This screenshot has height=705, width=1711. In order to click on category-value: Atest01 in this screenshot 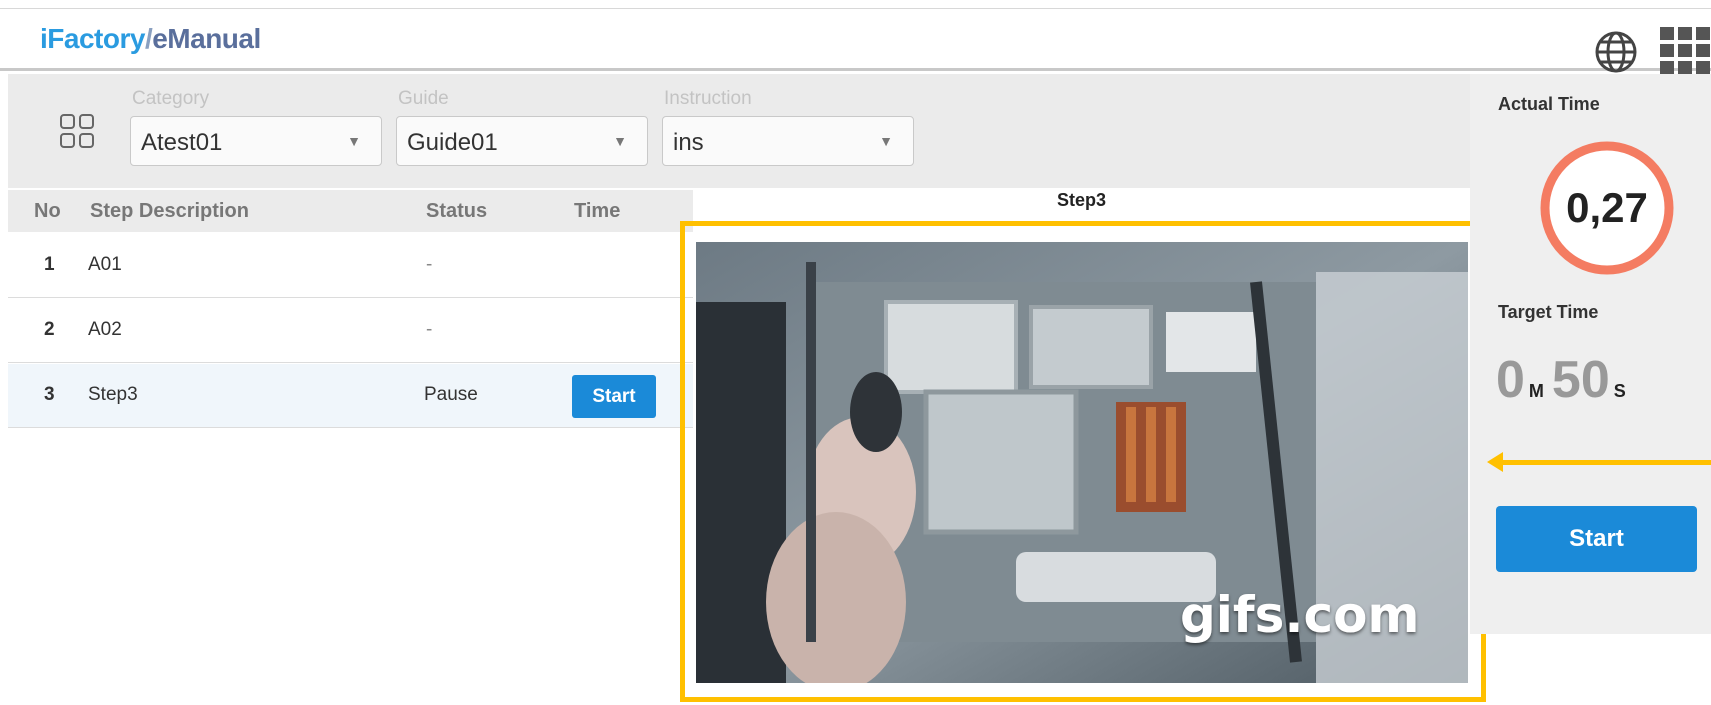, I will do `click(182, 142)`.